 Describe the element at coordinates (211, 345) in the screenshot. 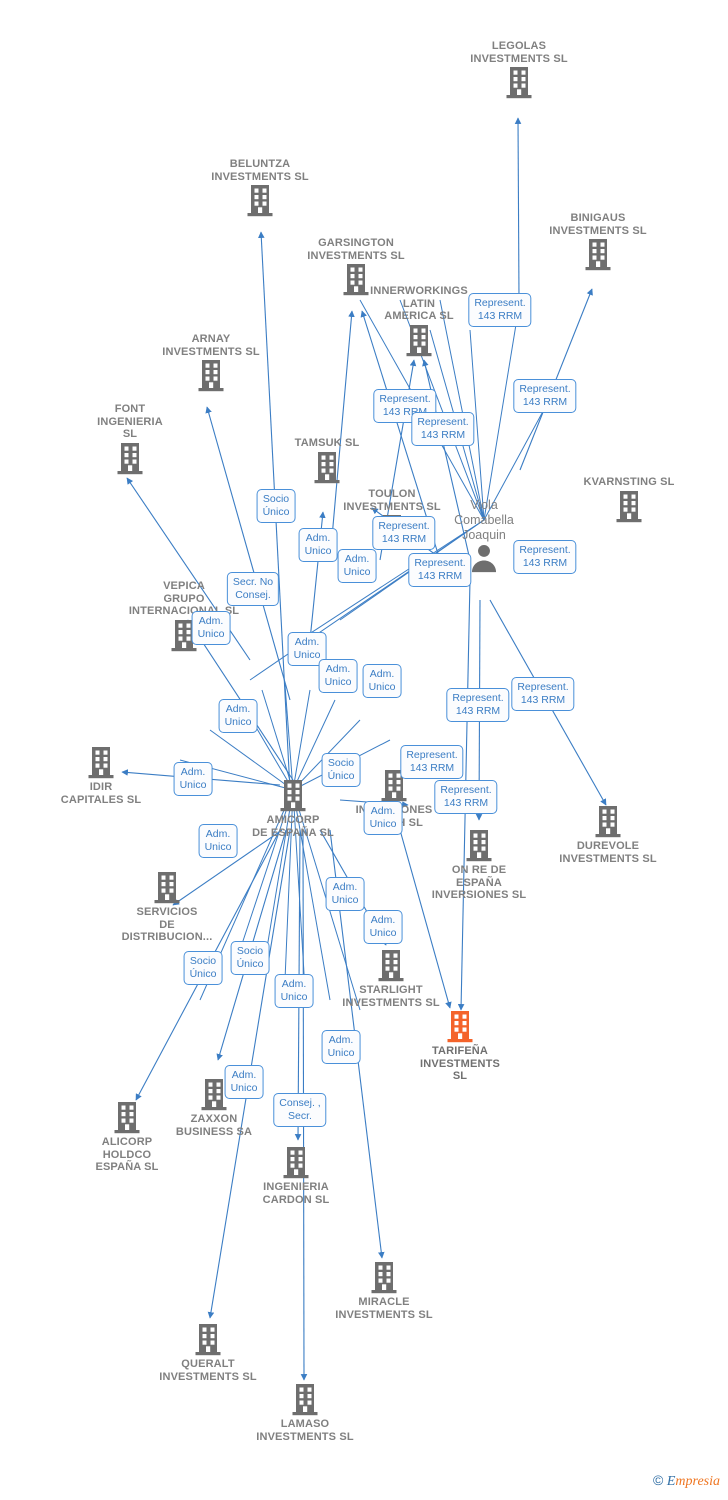

I see `company-label: ARNAY INVESTMENTS SL` at that location.